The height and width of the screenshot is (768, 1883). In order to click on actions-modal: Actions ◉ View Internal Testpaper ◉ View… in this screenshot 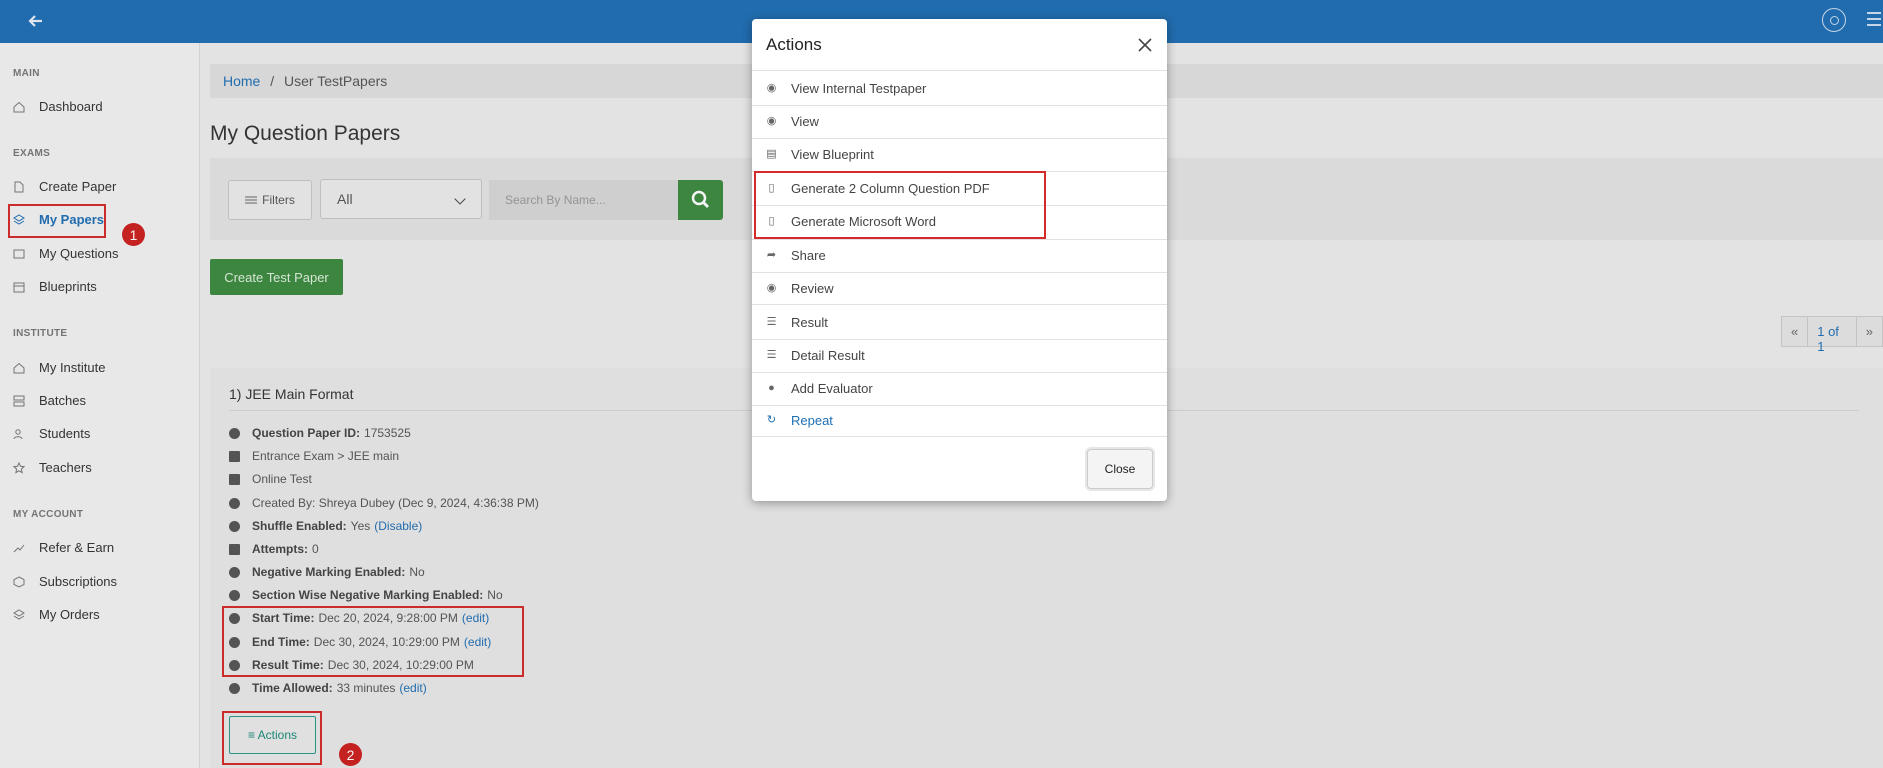, I will do `click(959, 260)`.